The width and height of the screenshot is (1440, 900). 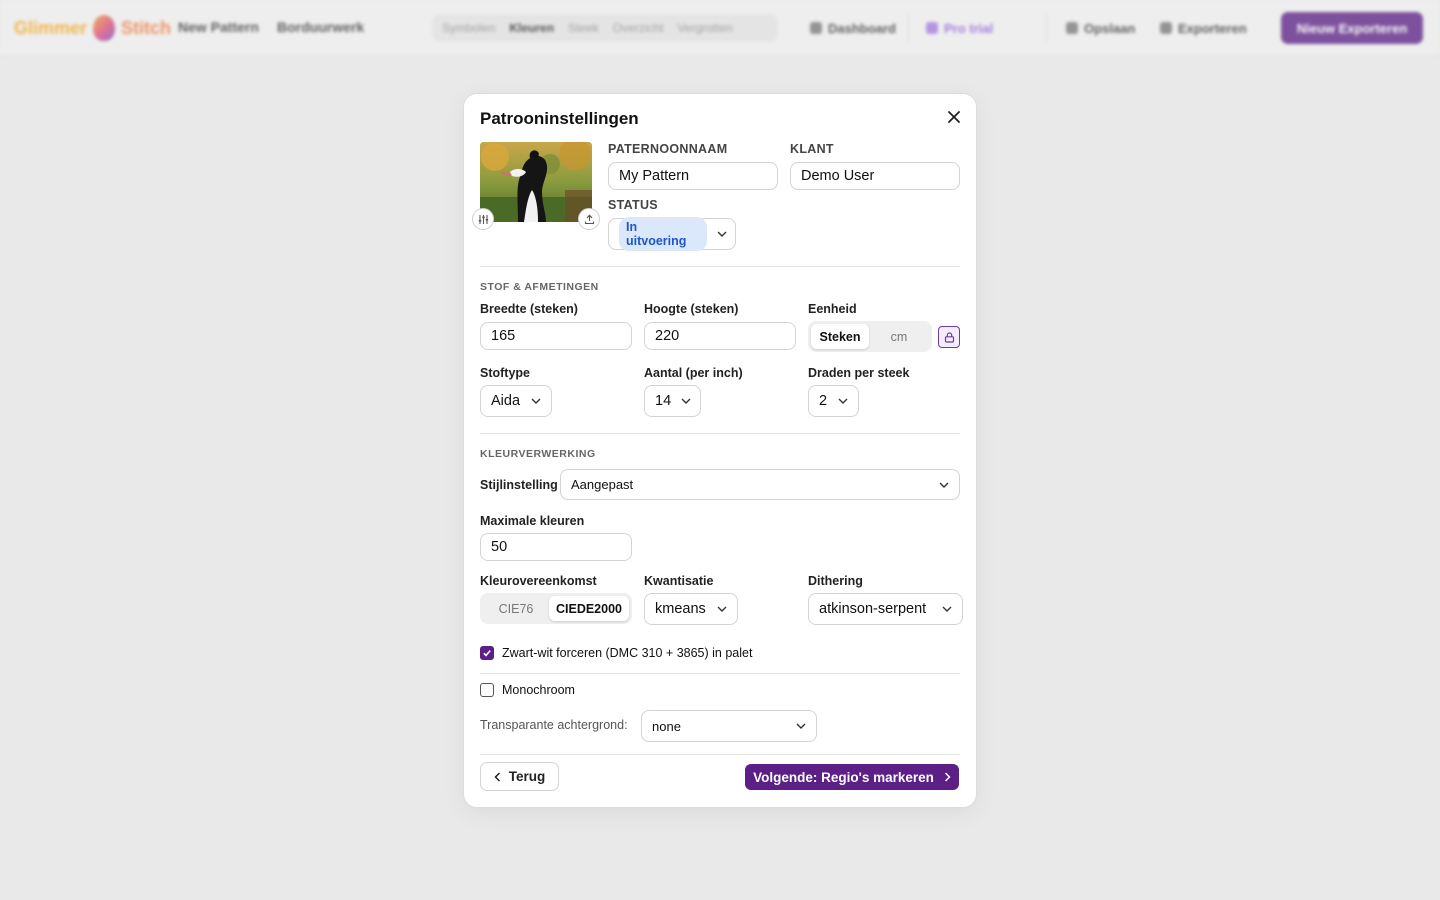 I want to click on dog-photo, so click(x=536, y=182).